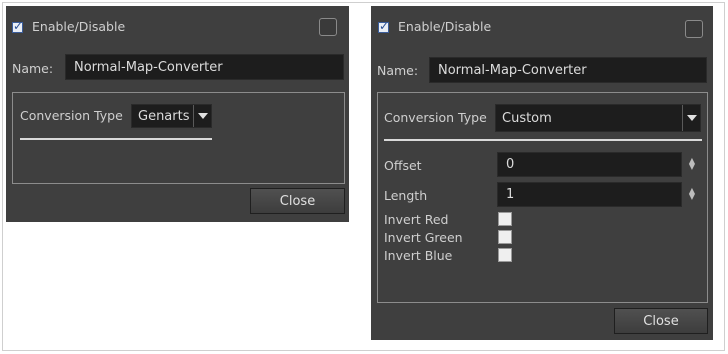 Image resolution: width=728 pixels, height=354 pixels. I want to click on offset-label: Offset, so click(403, 165).